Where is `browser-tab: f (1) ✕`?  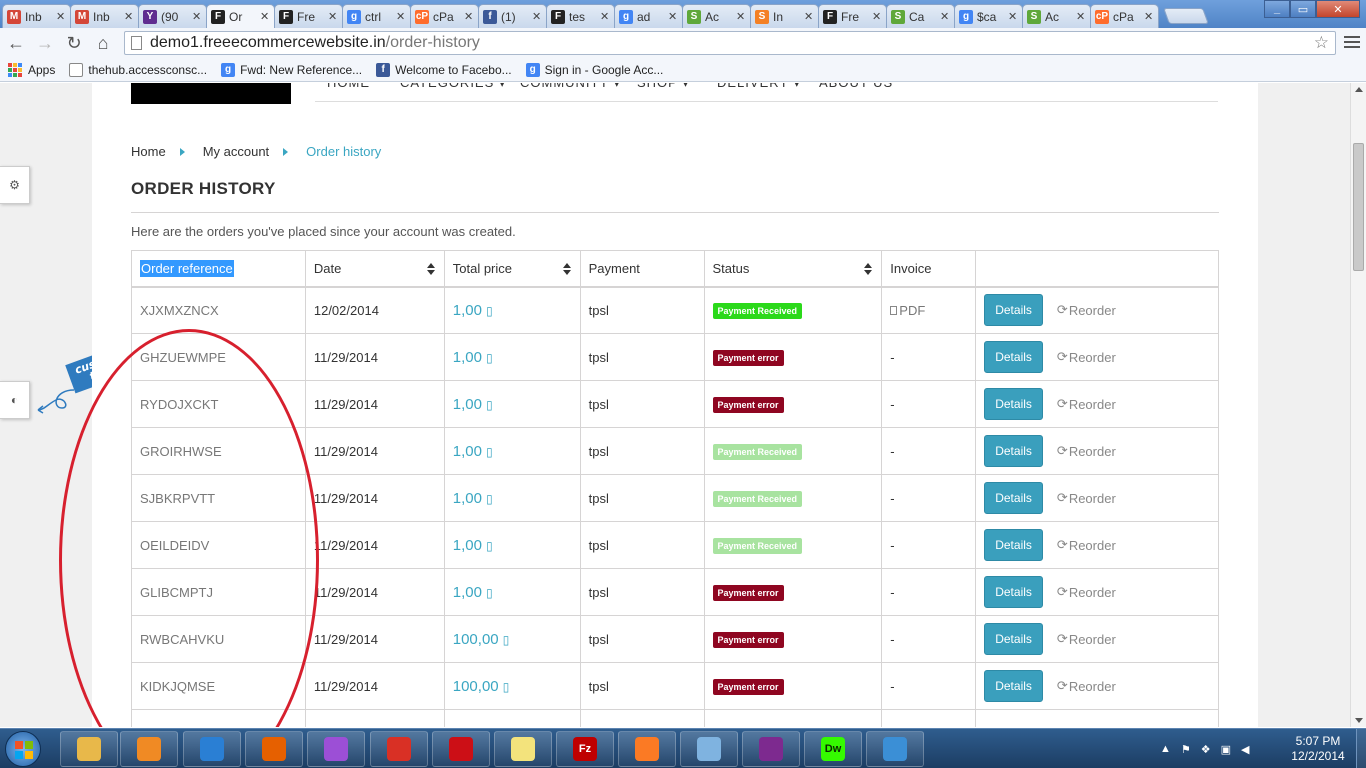 browser-tab: f (1) ✕ is located at coordinates (512, 16).